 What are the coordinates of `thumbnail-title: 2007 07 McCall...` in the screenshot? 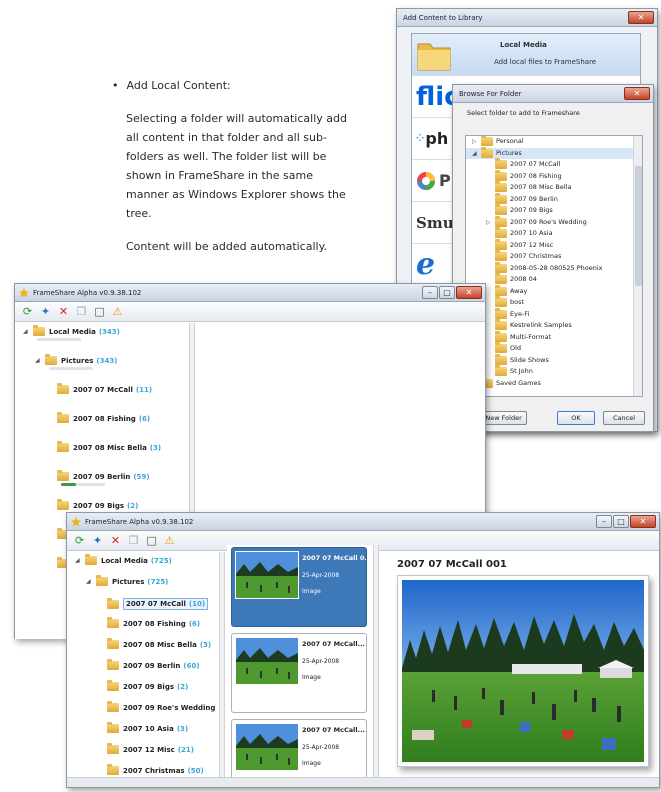 It's located at (334, 644).